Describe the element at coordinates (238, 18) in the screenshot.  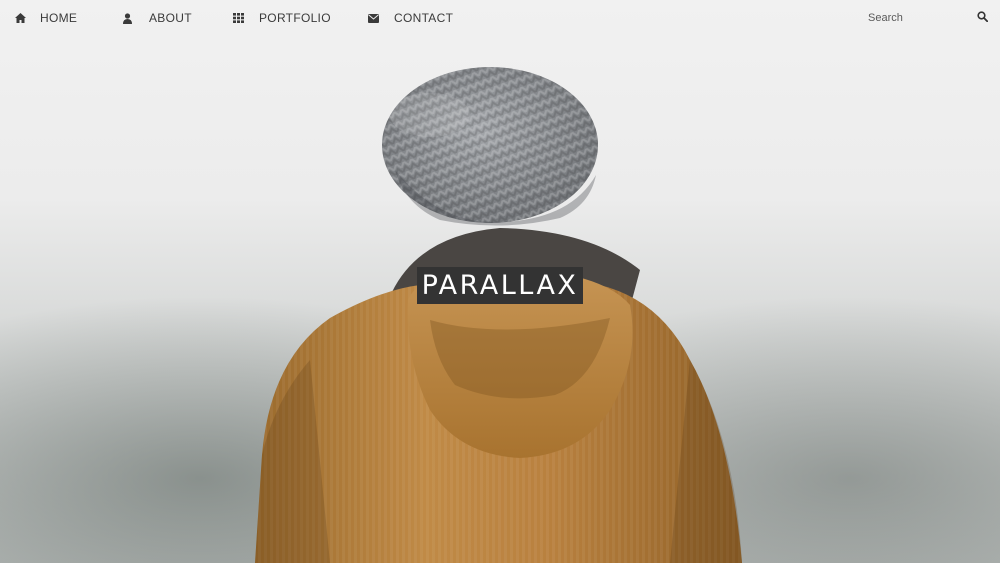
I see `grid-icon` at that location.